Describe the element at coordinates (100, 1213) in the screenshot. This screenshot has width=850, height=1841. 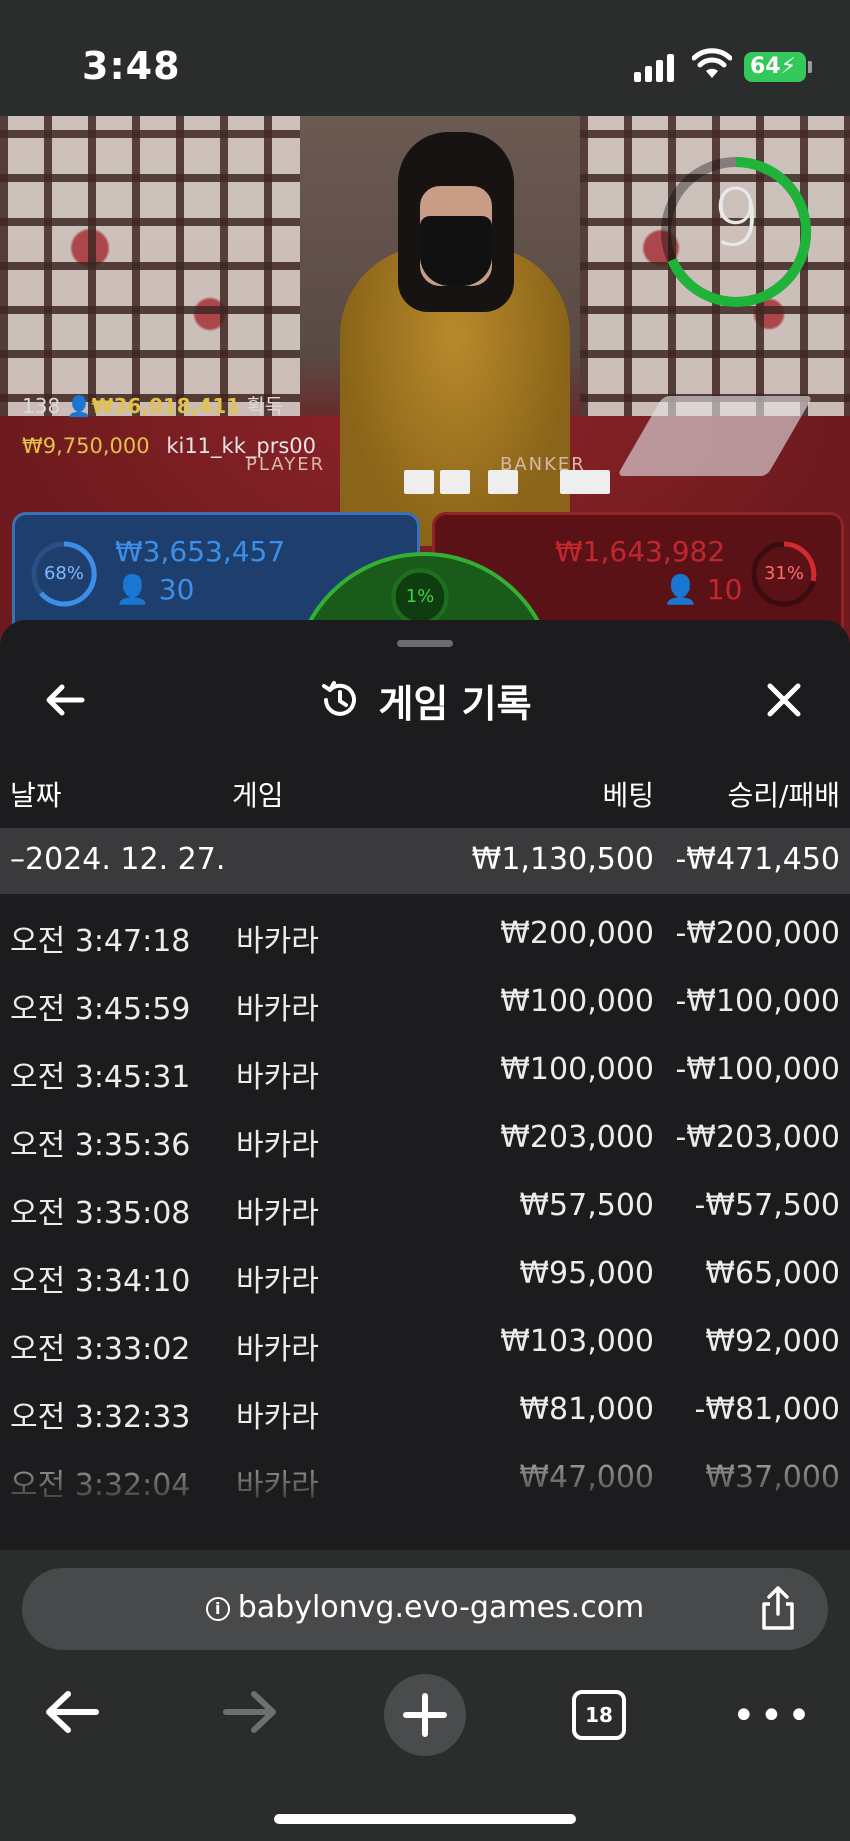
I see `row-time: 오전 3:35:08` at that location.